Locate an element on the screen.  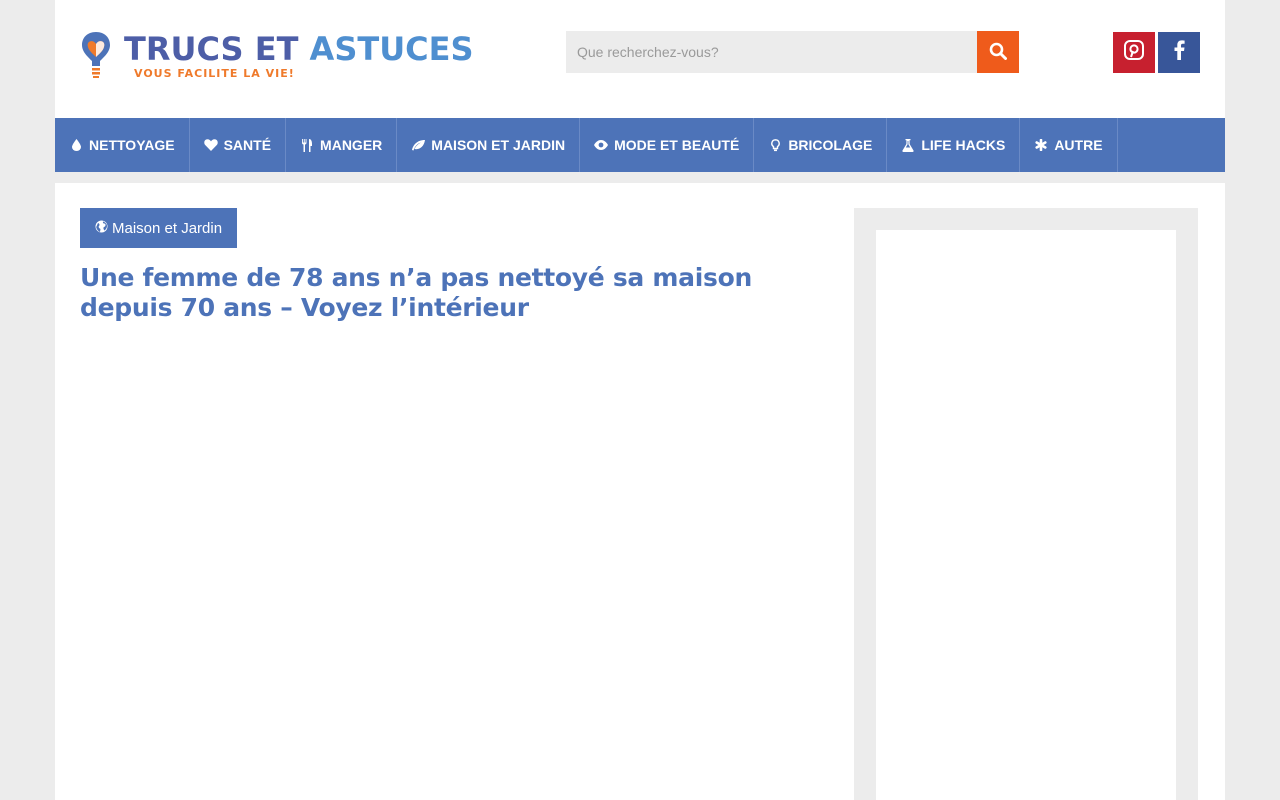
nav-item-label: NETTOYAGE is located at coordinates (132, 145).